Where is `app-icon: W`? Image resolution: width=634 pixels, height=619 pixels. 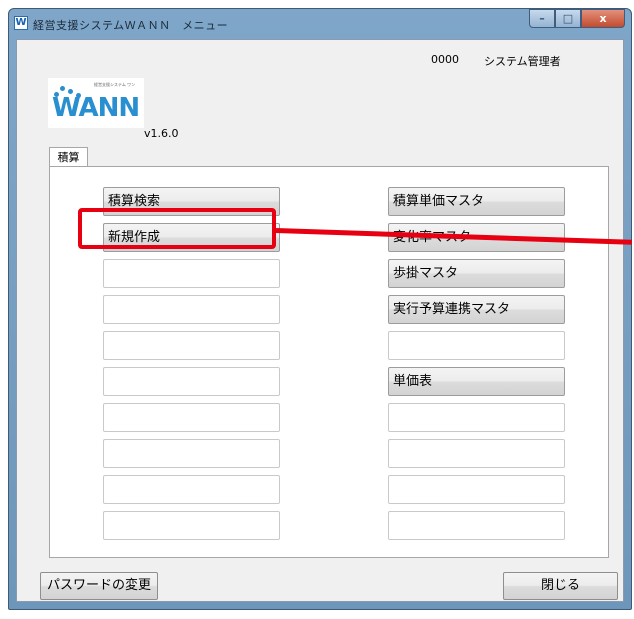
app-icon: W is located at coordinates (21, 23).